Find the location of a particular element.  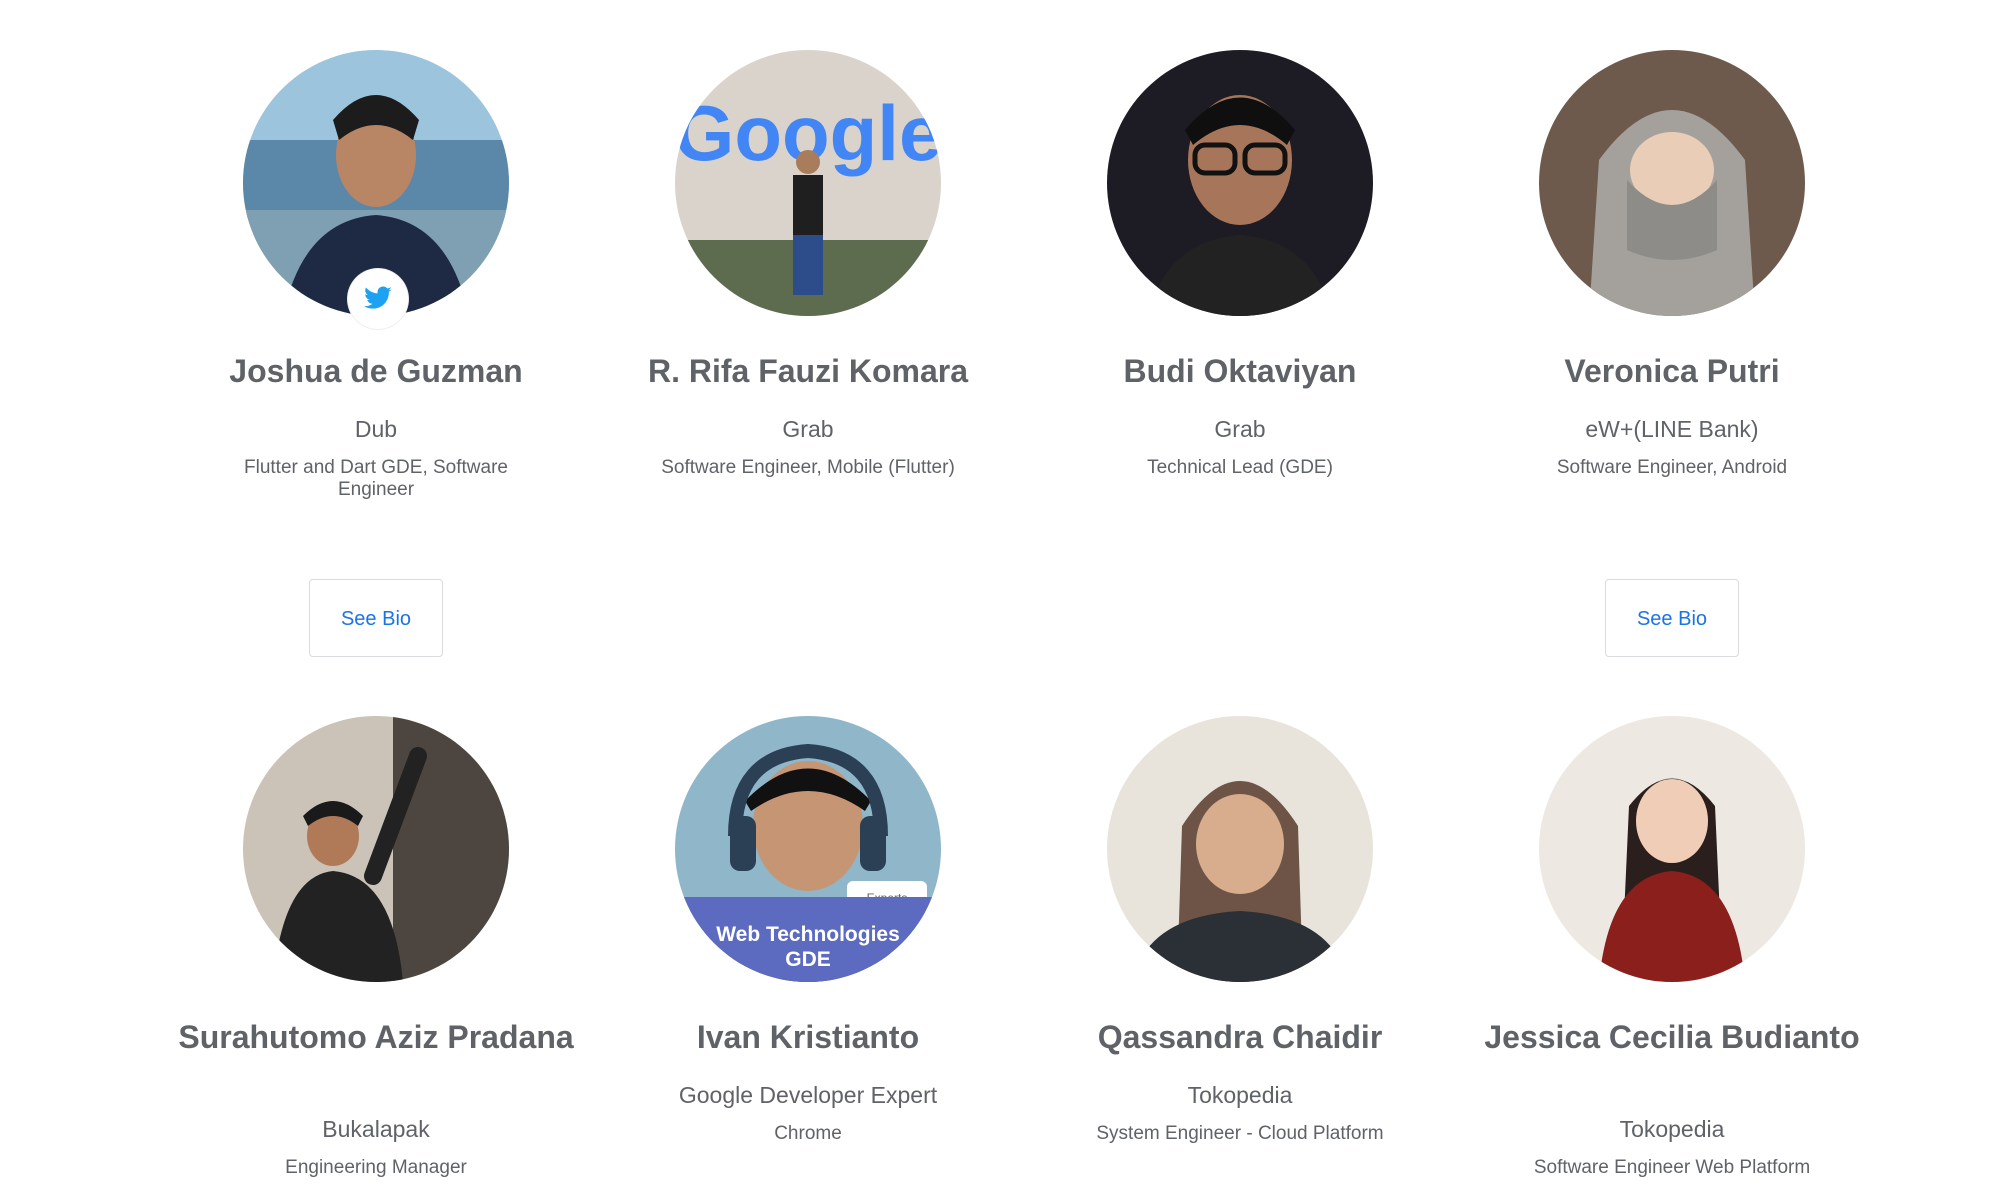

speaker-photo: Experts Web Technologies GDE is located at coordinates (808, 849).